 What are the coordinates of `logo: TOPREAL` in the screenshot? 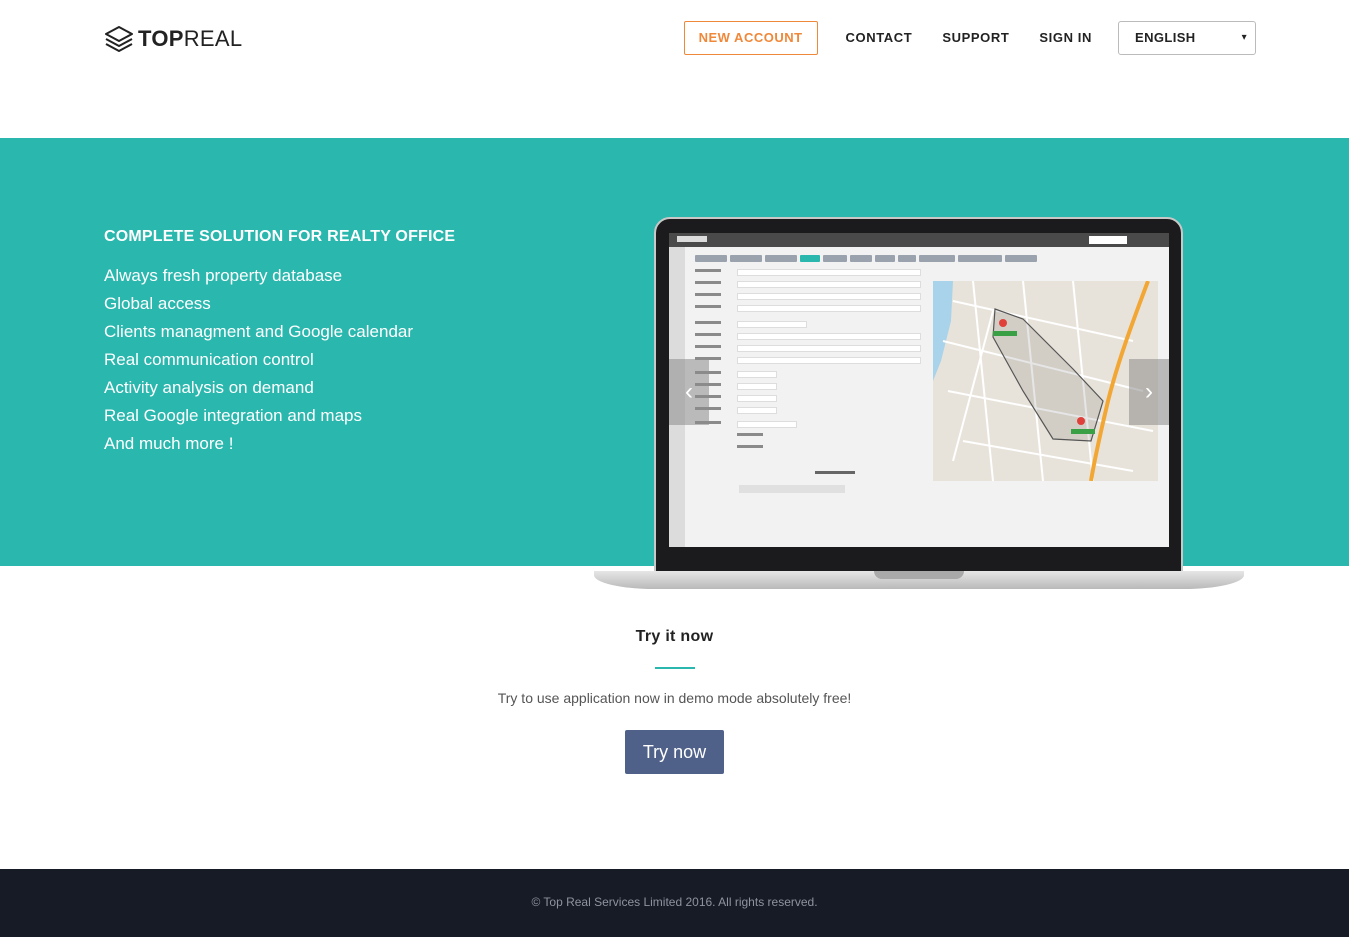 It's located at (173, 39).